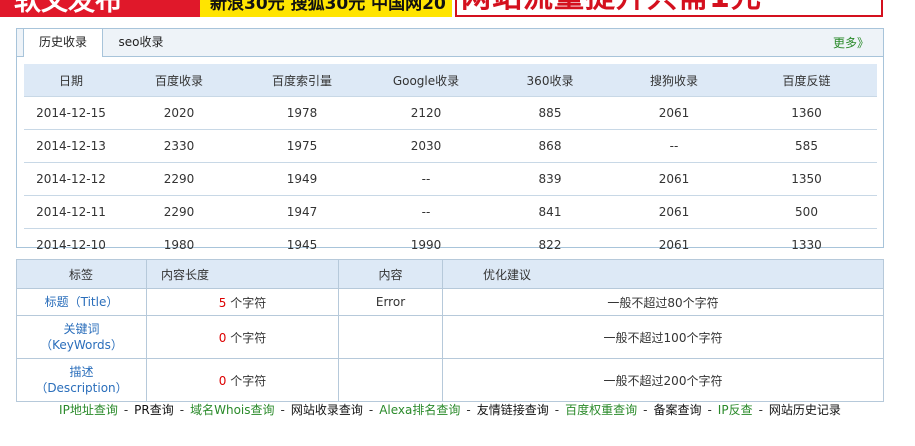  I want to click on cell-value: 1978, so click(302, 113).